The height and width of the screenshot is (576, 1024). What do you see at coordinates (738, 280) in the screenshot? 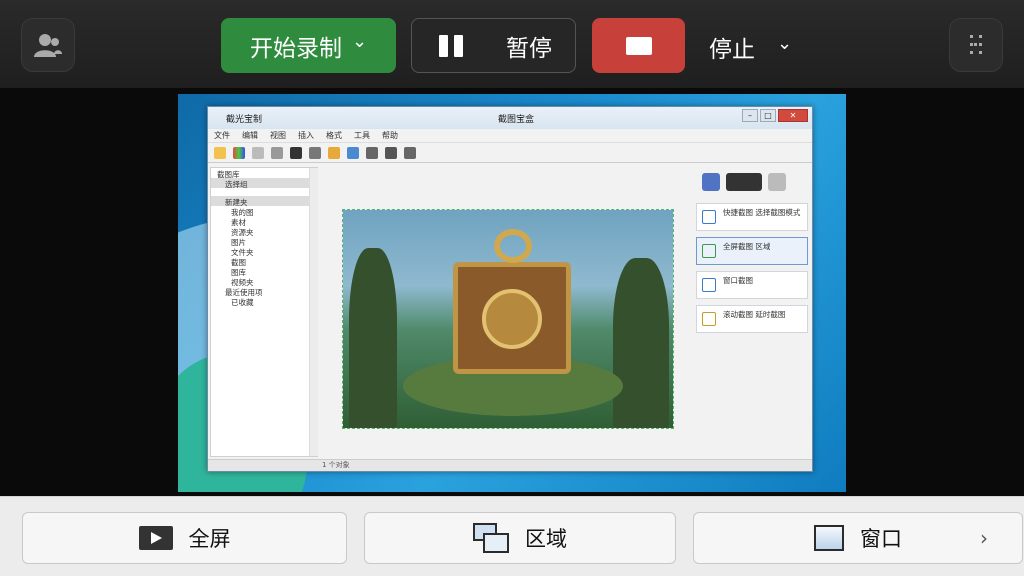
I see `option-card-label: 窗口截图` at bounding box center [738, 280].